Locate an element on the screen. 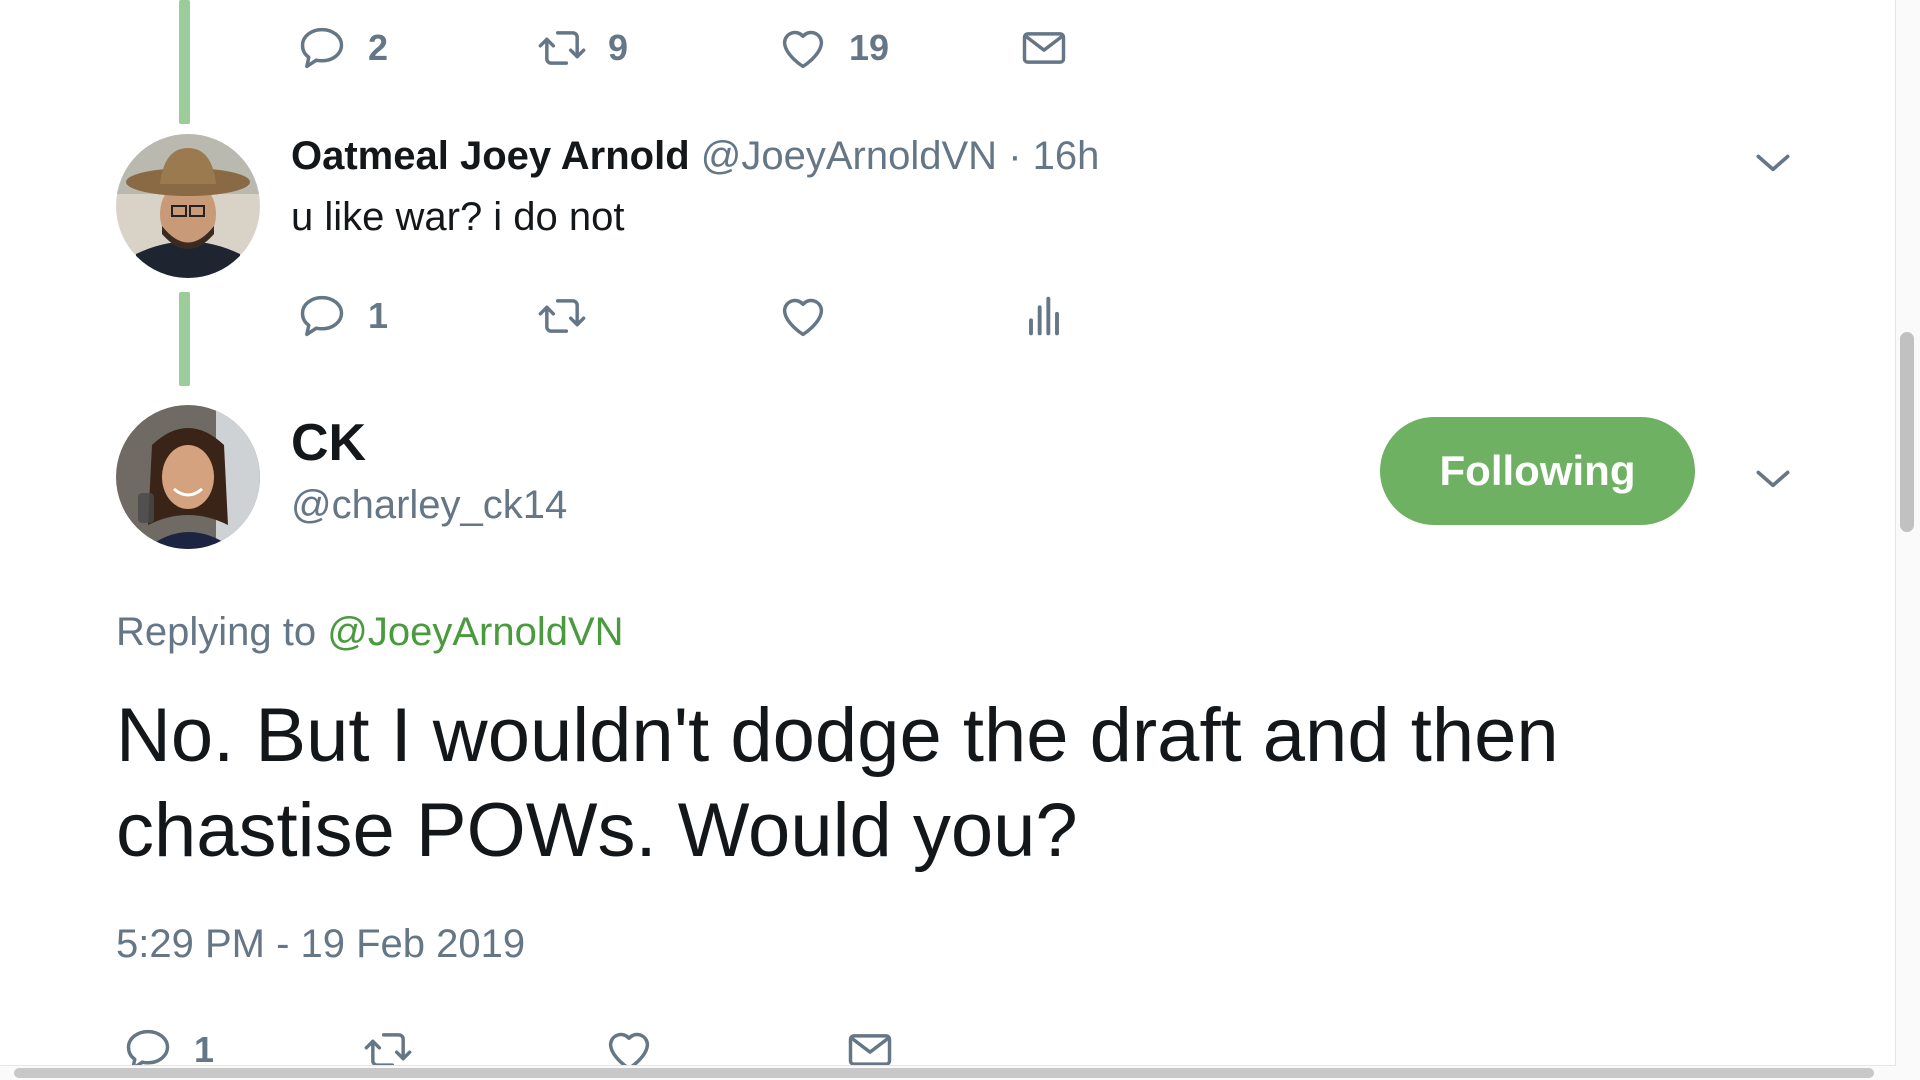  avatar-joey is located at coordinates (188, 206).